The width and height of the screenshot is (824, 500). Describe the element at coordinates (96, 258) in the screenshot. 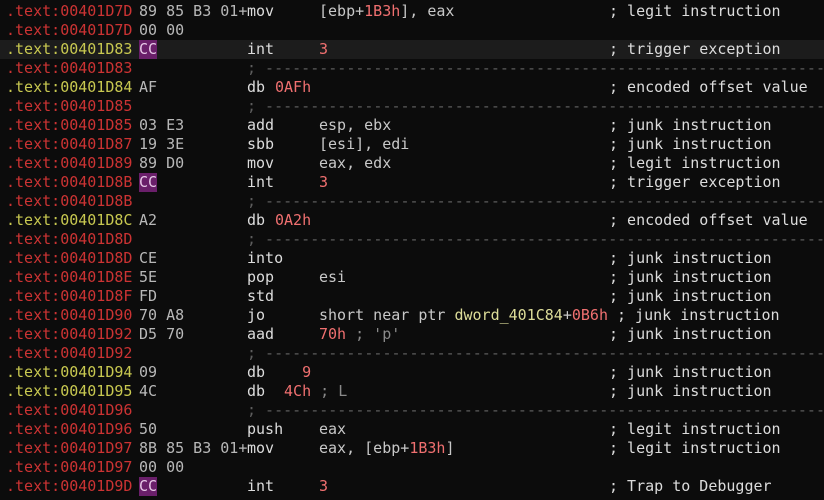

I see `address-offset: 00401D8D` at that location.